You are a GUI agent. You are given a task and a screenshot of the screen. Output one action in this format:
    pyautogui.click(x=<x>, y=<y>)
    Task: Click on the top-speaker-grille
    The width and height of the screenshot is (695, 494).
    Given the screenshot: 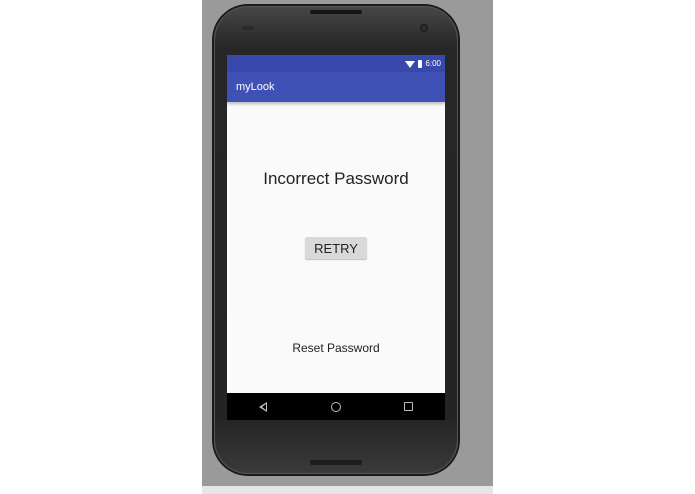 What is the action you would take?
    pyautogui.click(x=336, y=12)
    